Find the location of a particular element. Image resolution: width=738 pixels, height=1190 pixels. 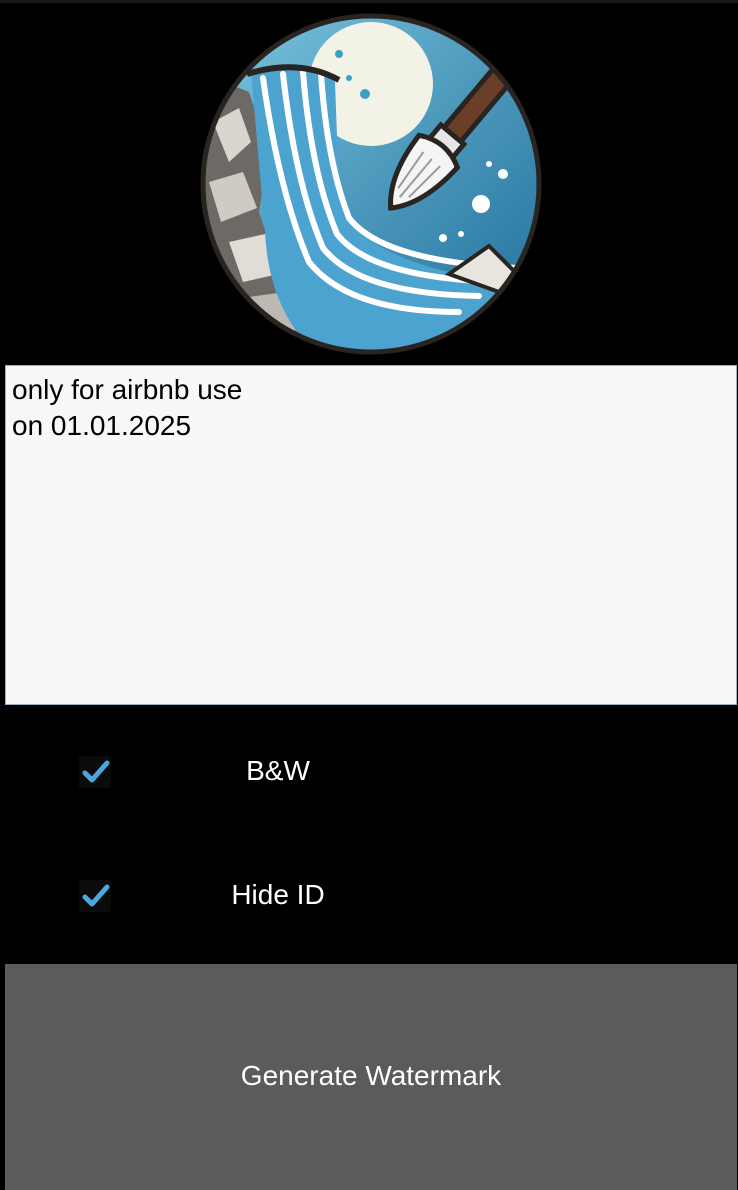

bw-checkbox is located at coordinates (95, 772).